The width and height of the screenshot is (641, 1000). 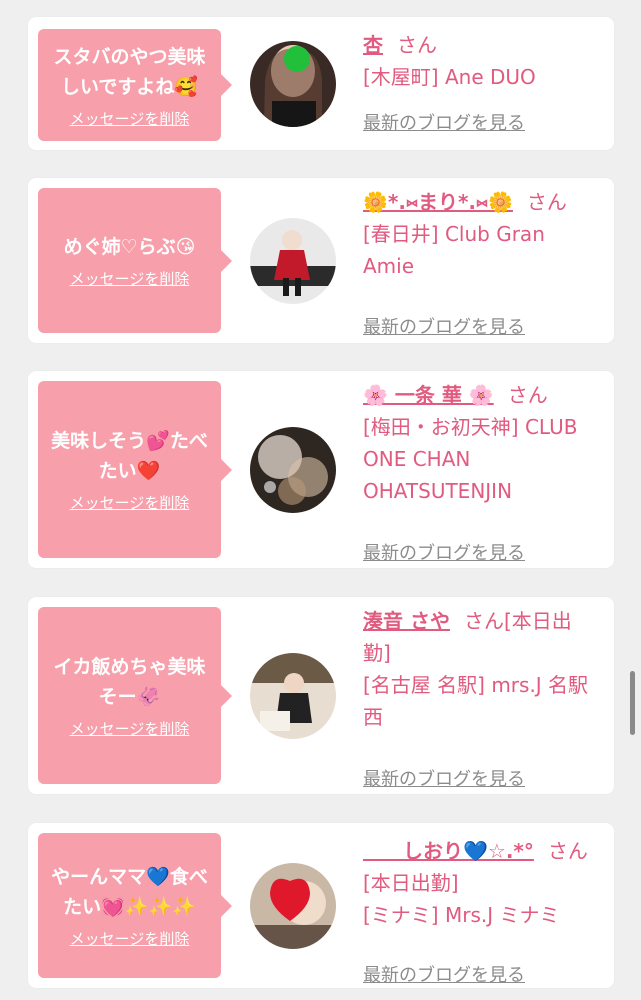 What do you see at coordinates (449, 77) in the screenshot?
I see `shop-name: [木屋町] Ane DUO` at bounding box center [449, 77].